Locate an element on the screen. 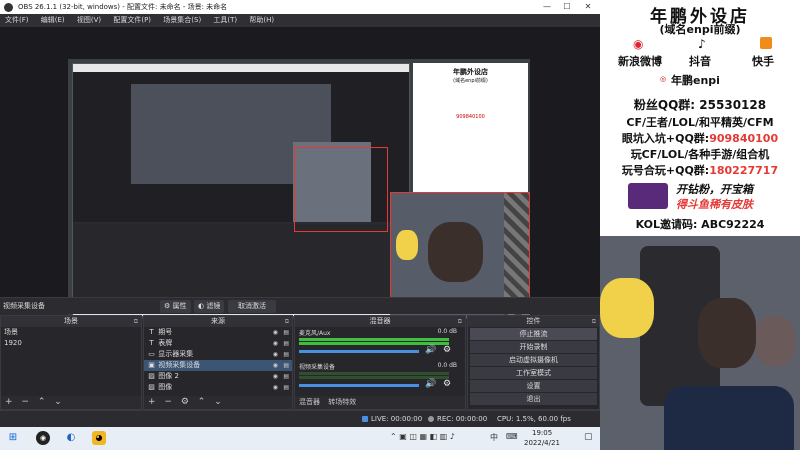 The height and width of the screenshot is (450, 800). nested-selection-box is located at coordinates (341, 189).